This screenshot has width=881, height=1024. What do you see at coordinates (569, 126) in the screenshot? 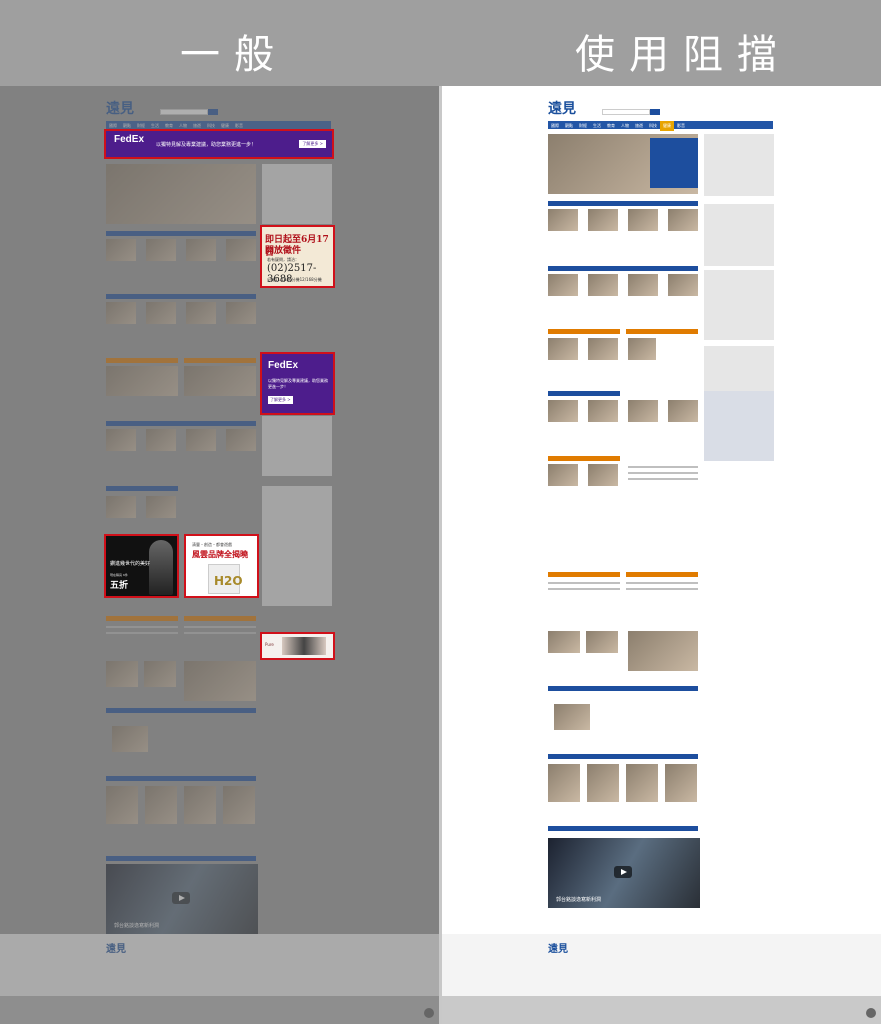
I see `nav-item: 觀點` at bounding box center [569, 126].